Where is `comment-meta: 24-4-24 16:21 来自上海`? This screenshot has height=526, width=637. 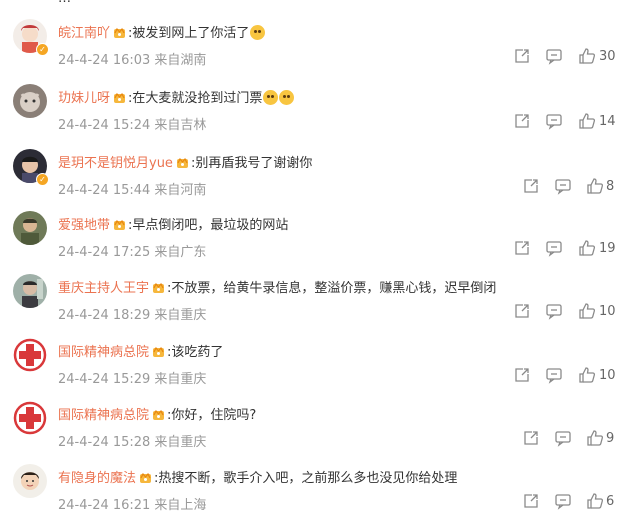 comment-meta: 24-4-24 16:21 来自上海 is located at coordinates (132, 503).